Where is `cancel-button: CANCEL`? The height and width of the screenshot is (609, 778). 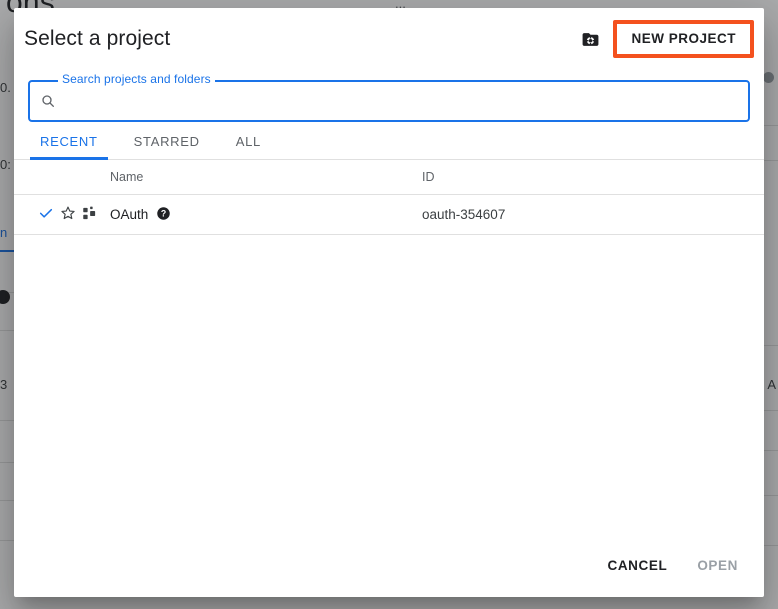
cancel-button: CANCEL is located at coordinates (637, 565).